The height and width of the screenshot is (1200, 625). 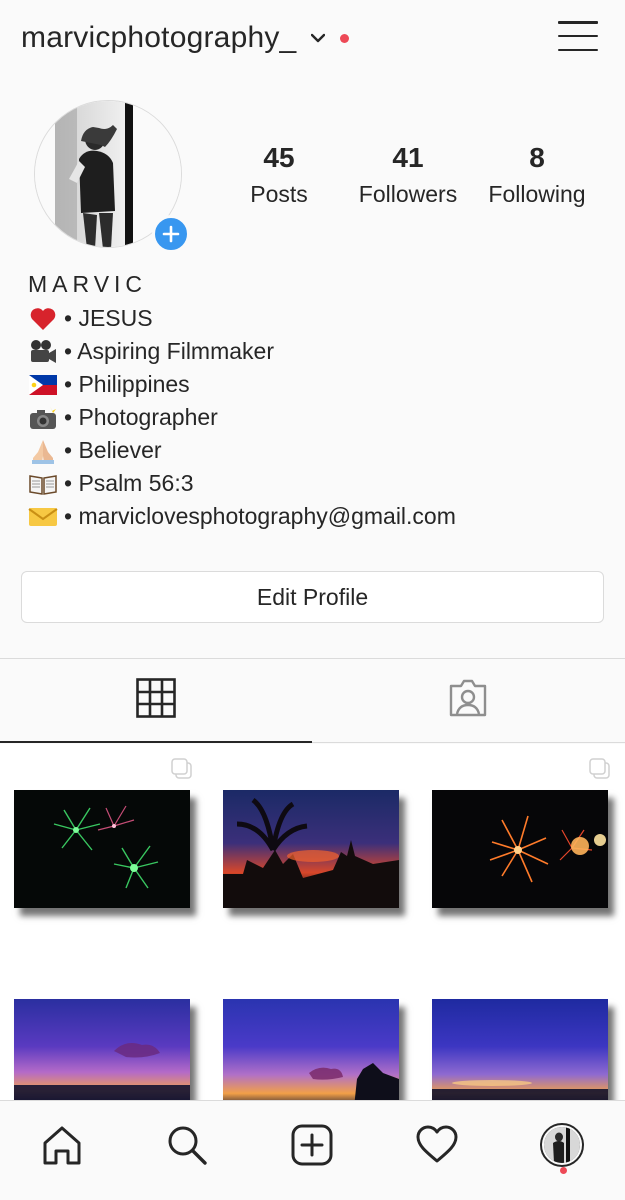 I want to click on home-icon, so click(x=62, y=1145).